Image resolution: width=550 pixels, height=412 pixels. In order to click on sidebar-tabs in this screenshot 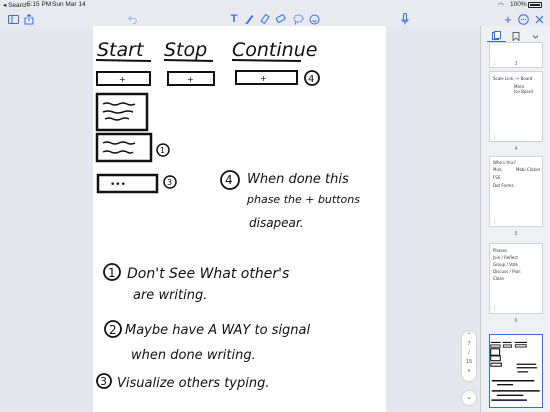, I will do `click(516, 36)`.